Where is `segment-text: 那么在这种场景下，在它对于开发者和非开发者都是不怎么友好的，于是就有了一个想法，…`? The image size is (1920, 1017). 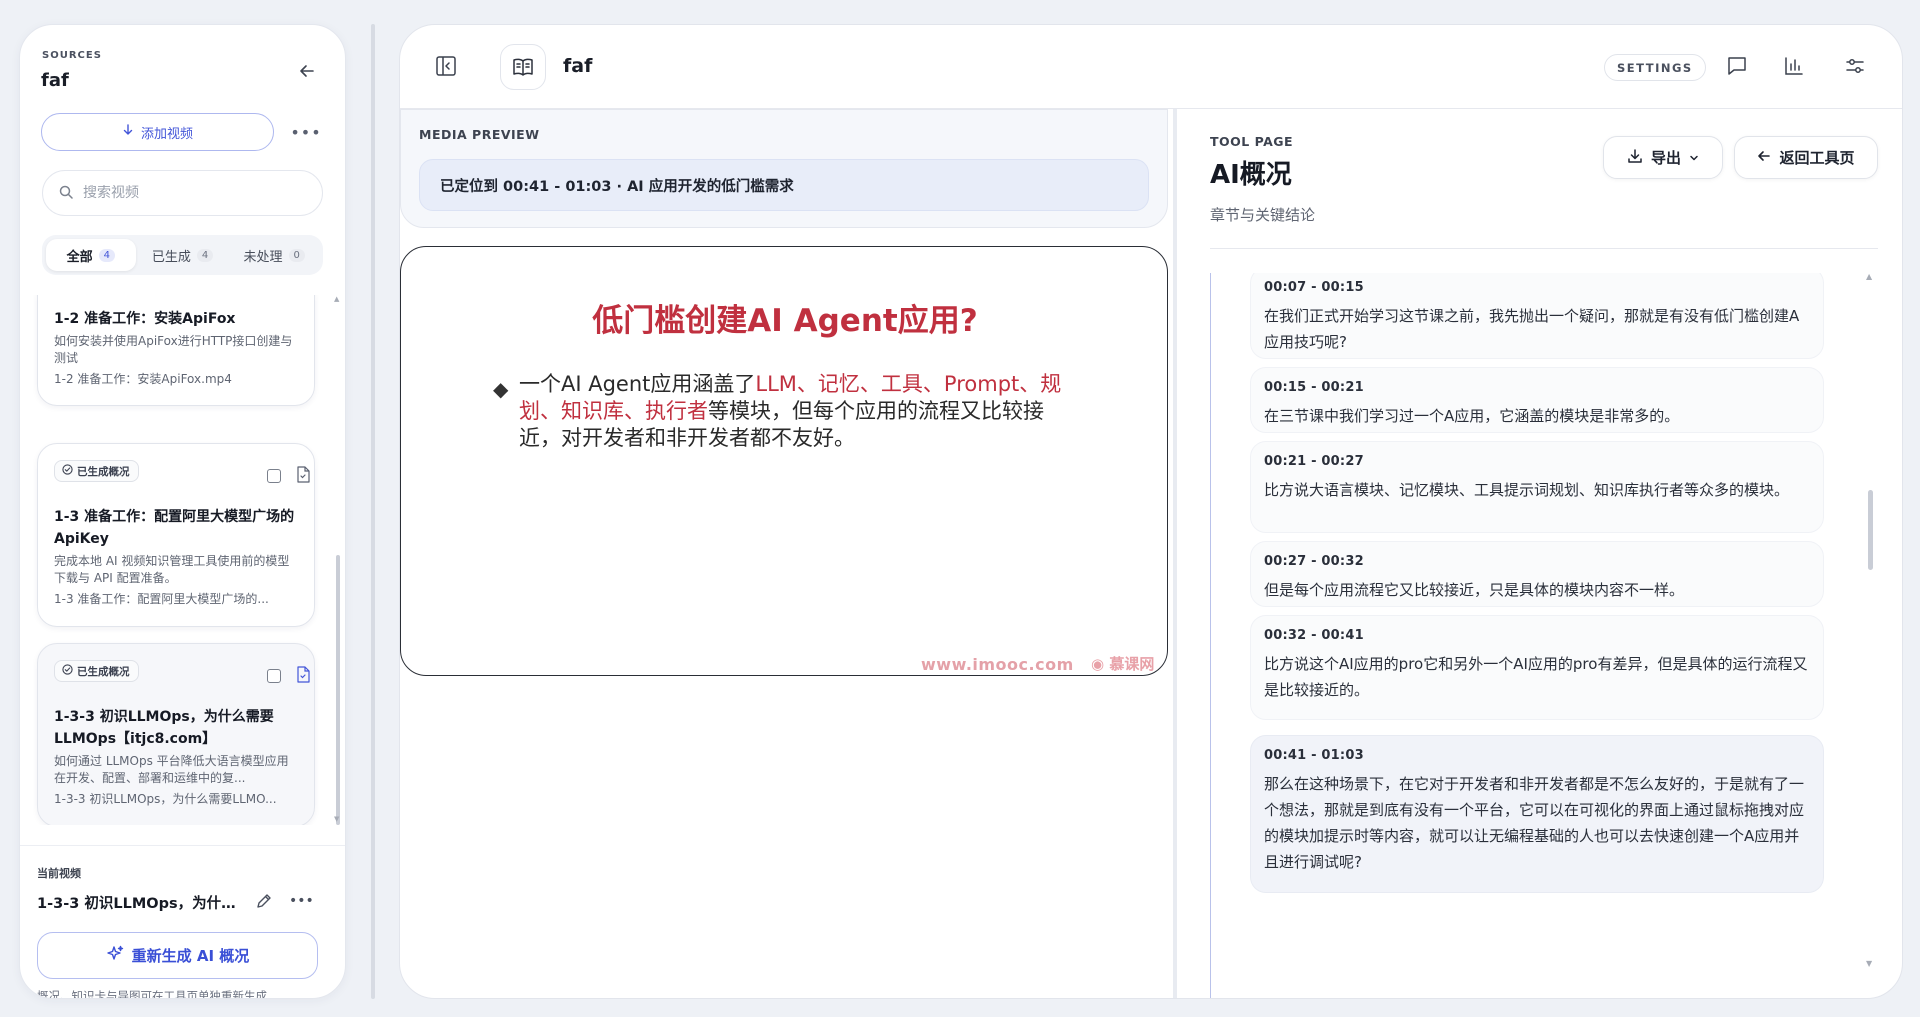
segment-text: 那么在这种场景下，在它对于开发者和非开发者都是不怎么友好的，于是就有了一个想法，… is located at coordinates (1534, 823).